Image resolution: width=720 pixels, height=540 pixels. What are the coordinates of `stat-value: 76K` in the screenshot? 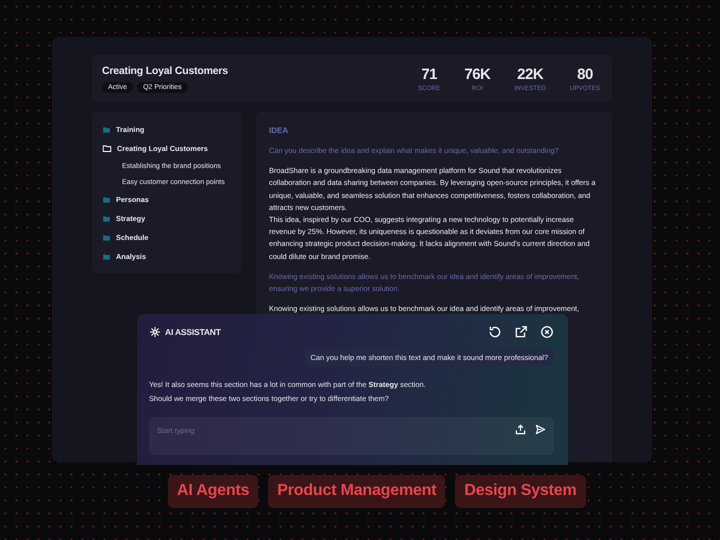 It's located at (477, 74).